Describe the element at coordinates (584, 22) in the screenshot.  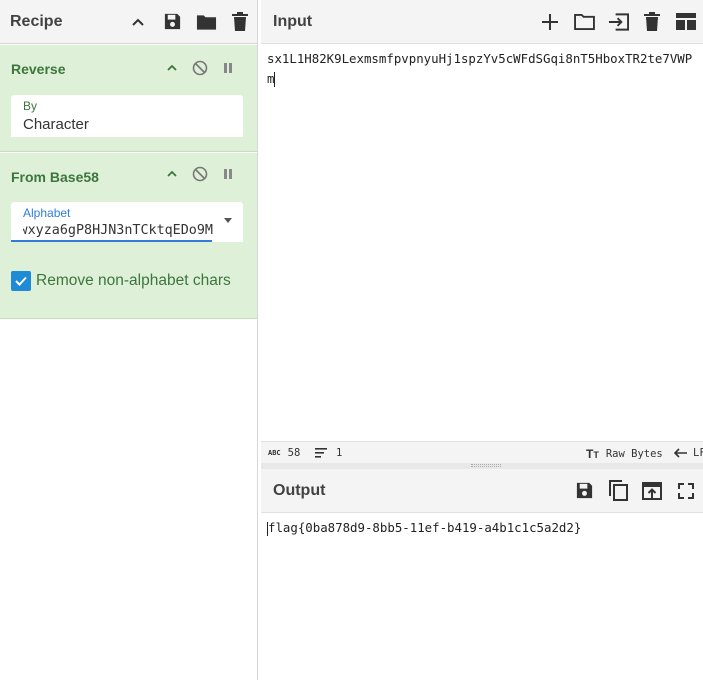
I see `open-folder-icon` at that location.